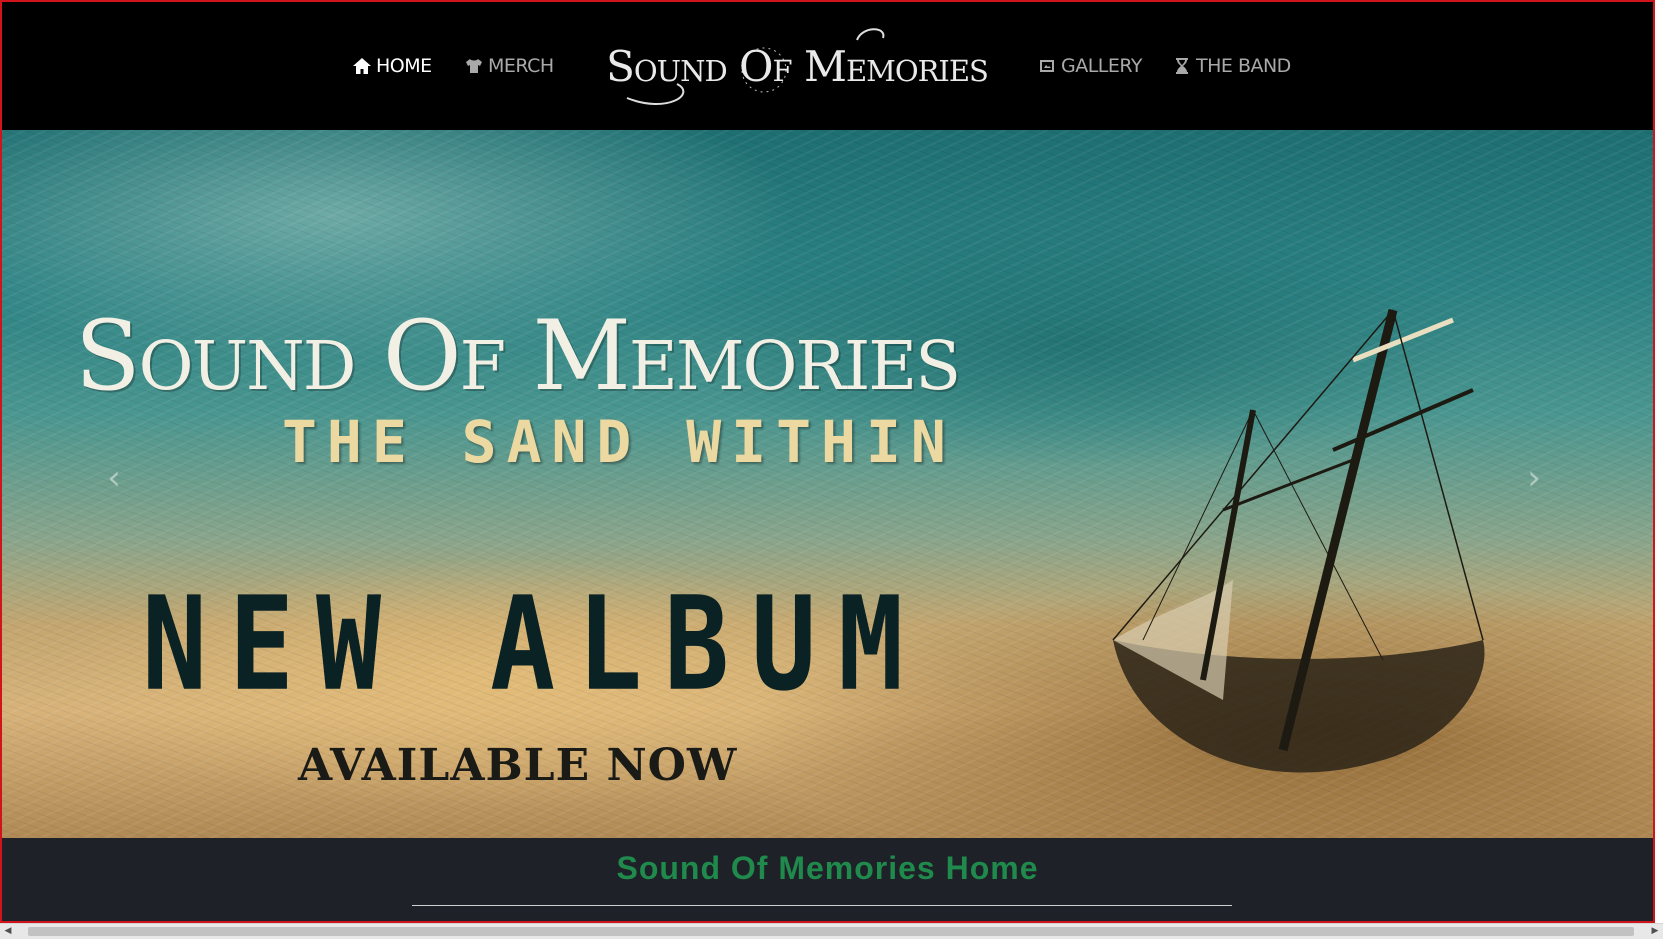  Describe the element at coordinates (827, 868) in the screenshot. I see `page-title: Sound Of Memories Home` at that location.